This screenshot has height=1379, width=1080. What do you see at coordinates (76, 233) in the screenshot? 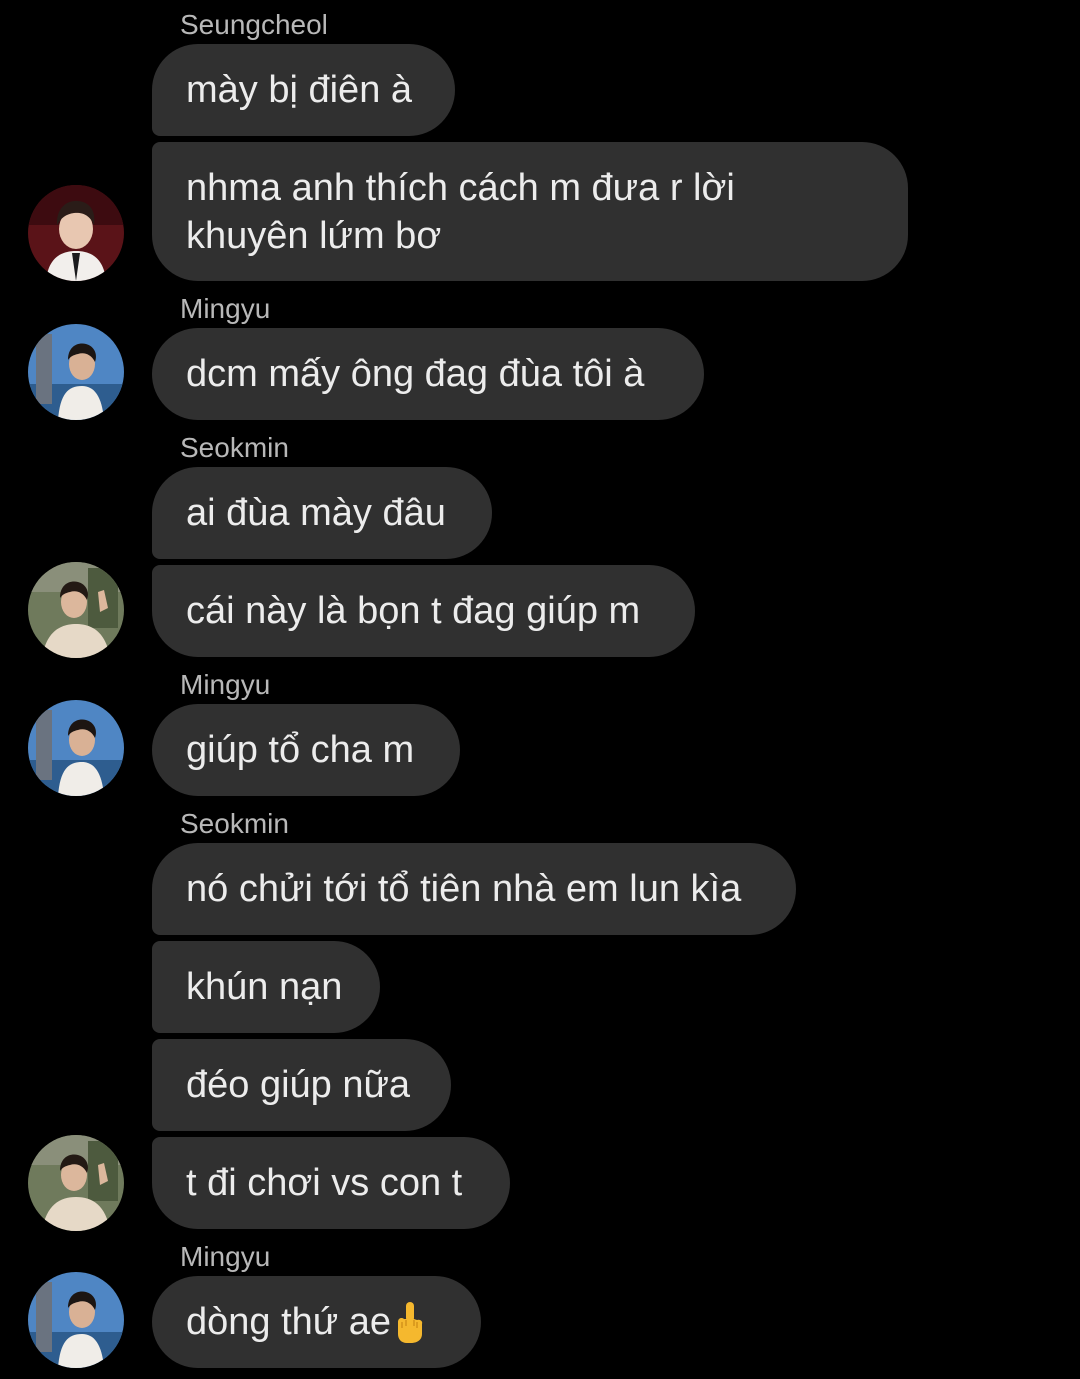
I see `avatar-seungcheol` at bounding box center [76, 233].